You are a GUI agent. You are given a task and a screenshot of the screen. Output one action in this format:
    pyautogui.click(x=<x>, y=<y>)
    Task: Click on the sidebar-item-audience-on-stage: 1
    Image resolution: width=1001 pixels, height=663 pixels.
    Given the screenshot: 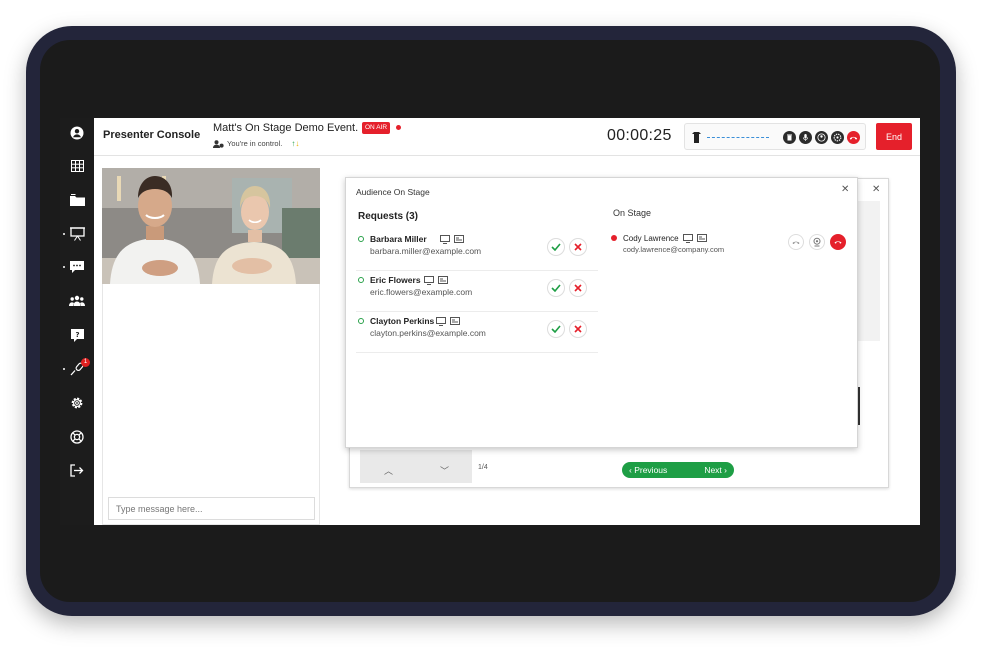 What is the action you would take?
    pyautogui.click(x=77, y=369)
    